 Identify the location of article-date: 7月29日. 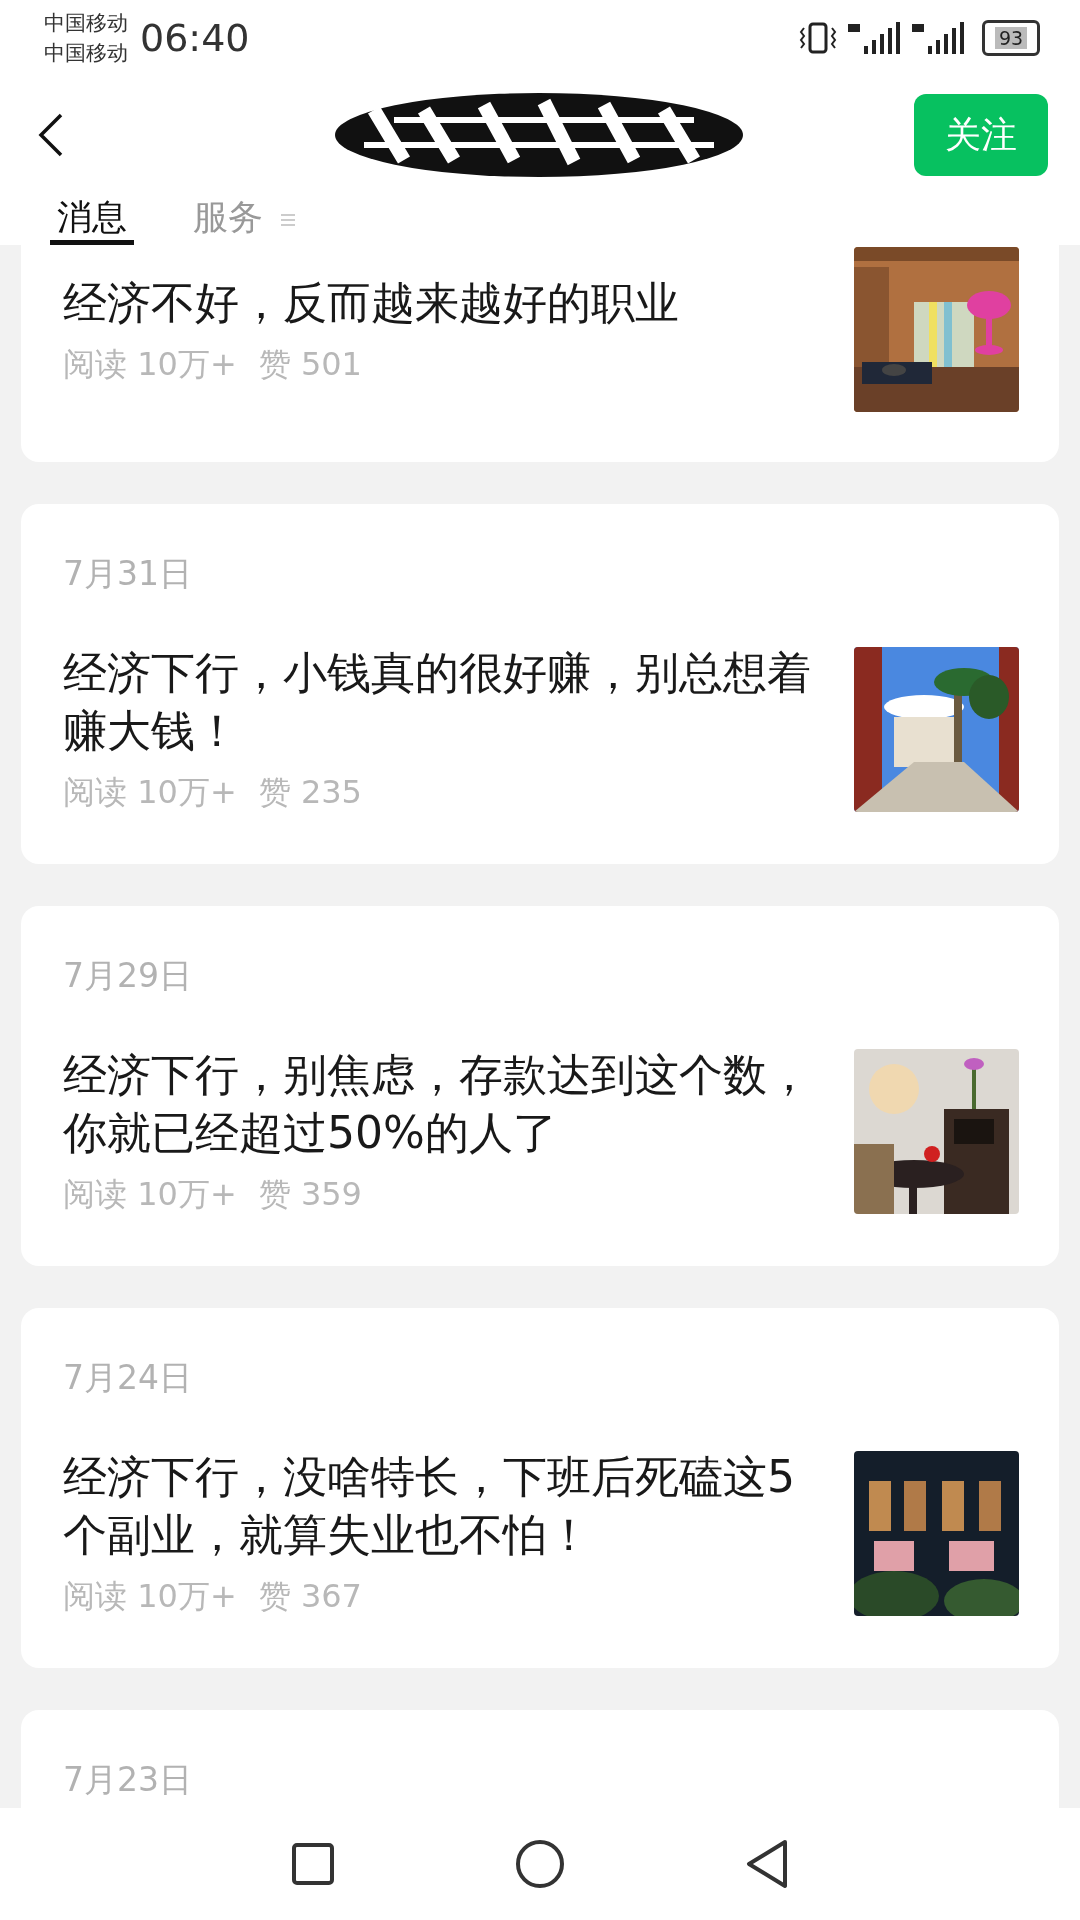
(128, 976).